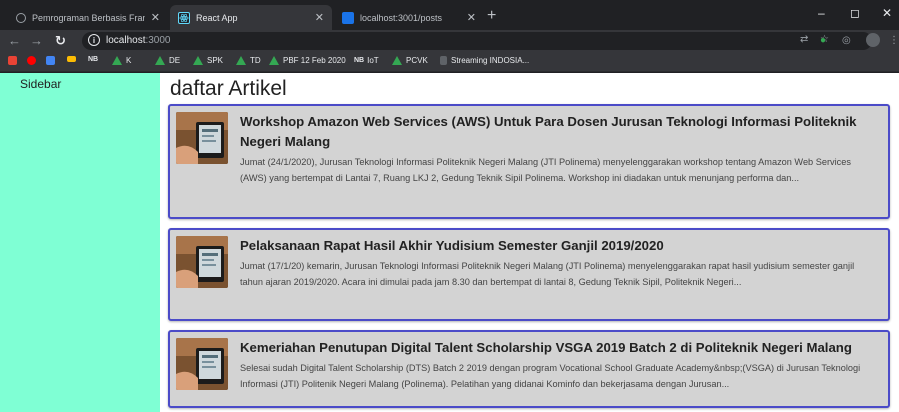 This screenshot has width=899, height=412. Describe the element at coordinates (821, 13) in the screenshot. I see `minimize-button: –` at that location.